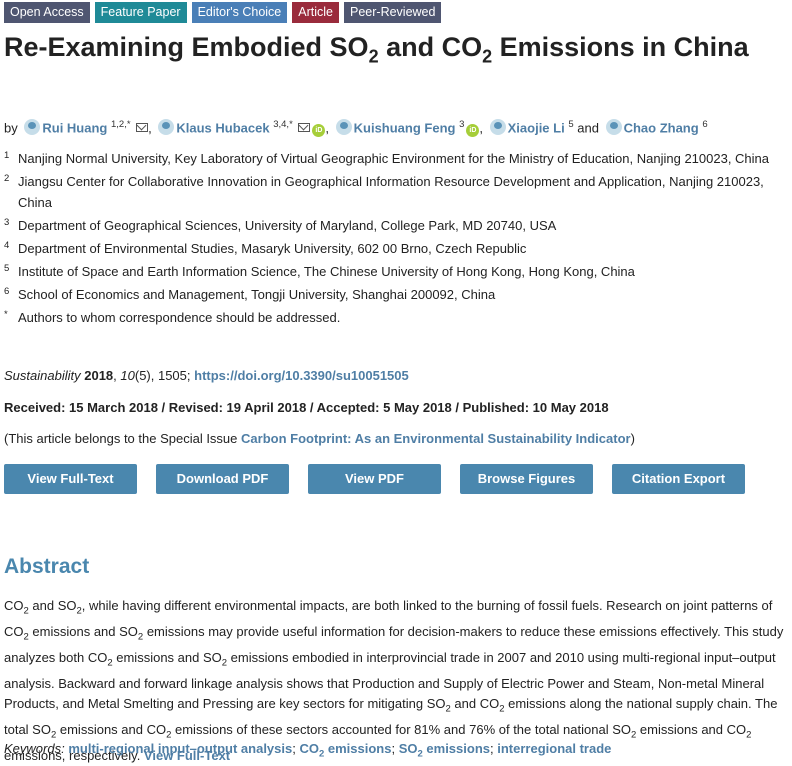 The width and height of the screenshot is (792, 766). What do you see at coordinates (749, 735) in the screenshot?
I see `abstract-subscript: 2` at bounding box center [749, 735].